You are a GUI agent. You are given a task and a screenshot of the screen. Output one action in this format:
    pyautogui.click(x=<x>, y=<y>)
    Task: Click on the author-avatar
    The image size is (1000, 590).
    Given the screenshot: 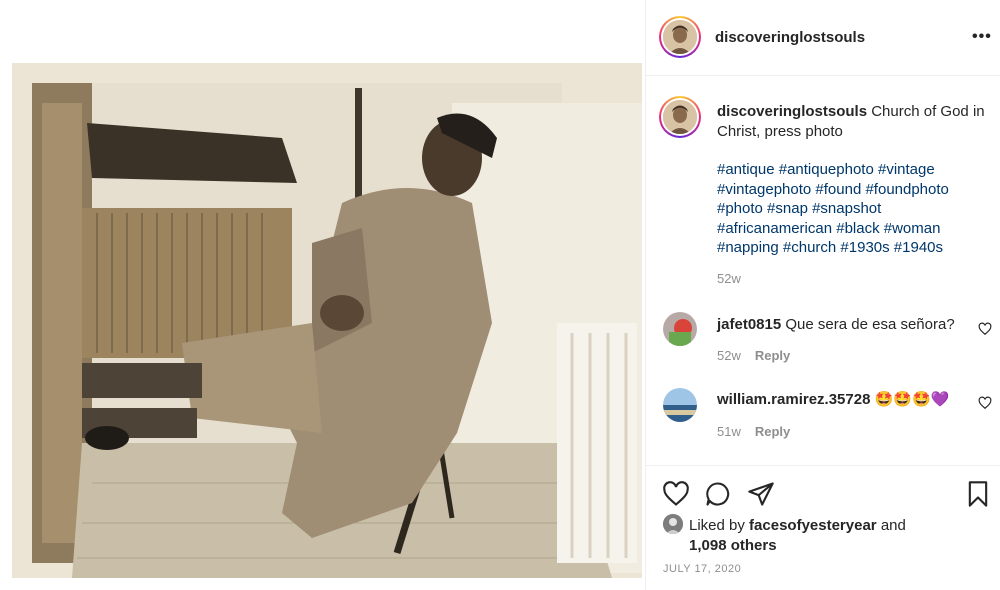 What is the action you would take?
    pyautogui.click(x=680, y=37)
    